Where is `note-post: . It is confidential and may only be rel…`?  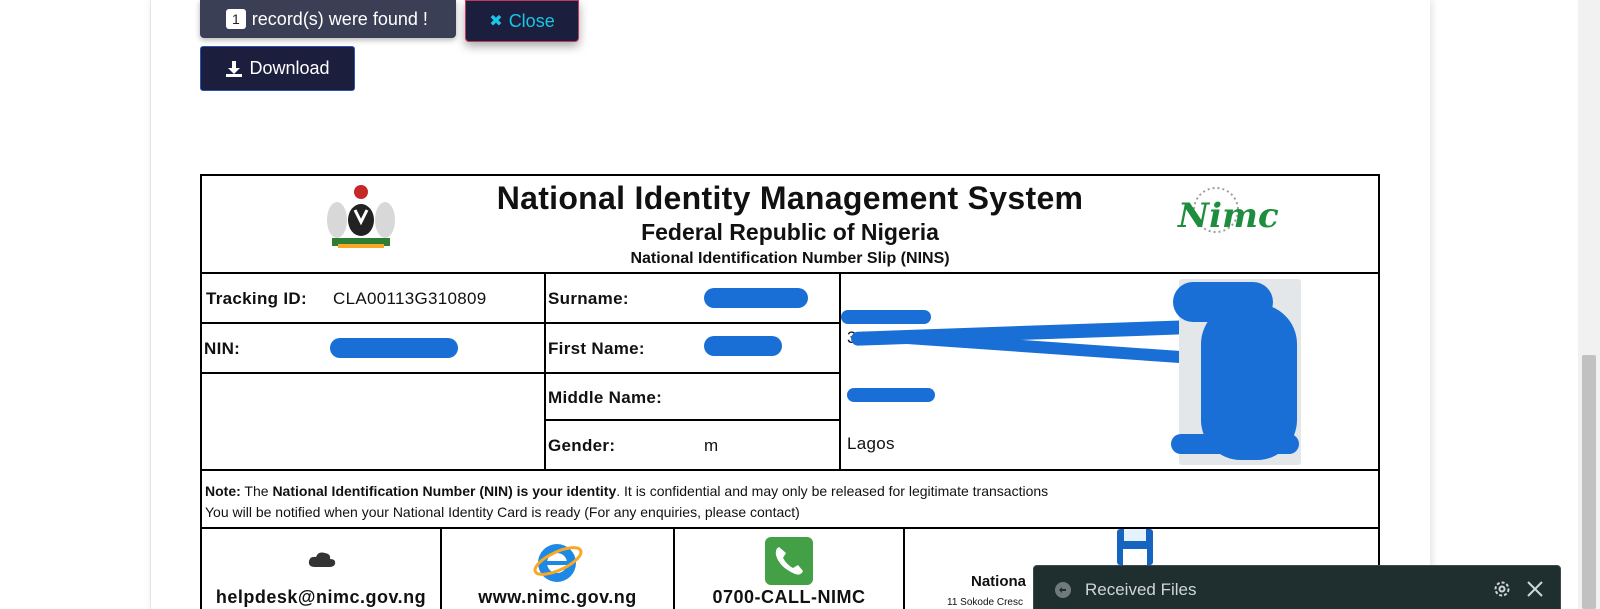
note-post: . It is confidential and may only be rel… is located at coordinates (832, 491).